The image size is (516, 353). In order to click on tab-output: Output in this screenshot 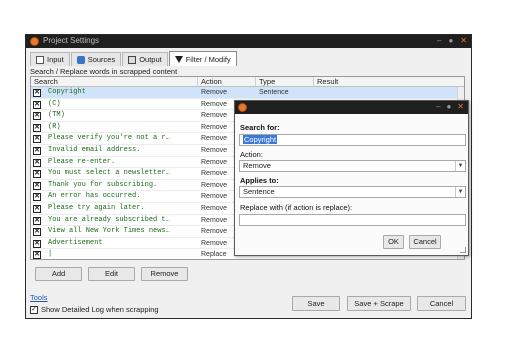, I will do `click(145, 59)`.